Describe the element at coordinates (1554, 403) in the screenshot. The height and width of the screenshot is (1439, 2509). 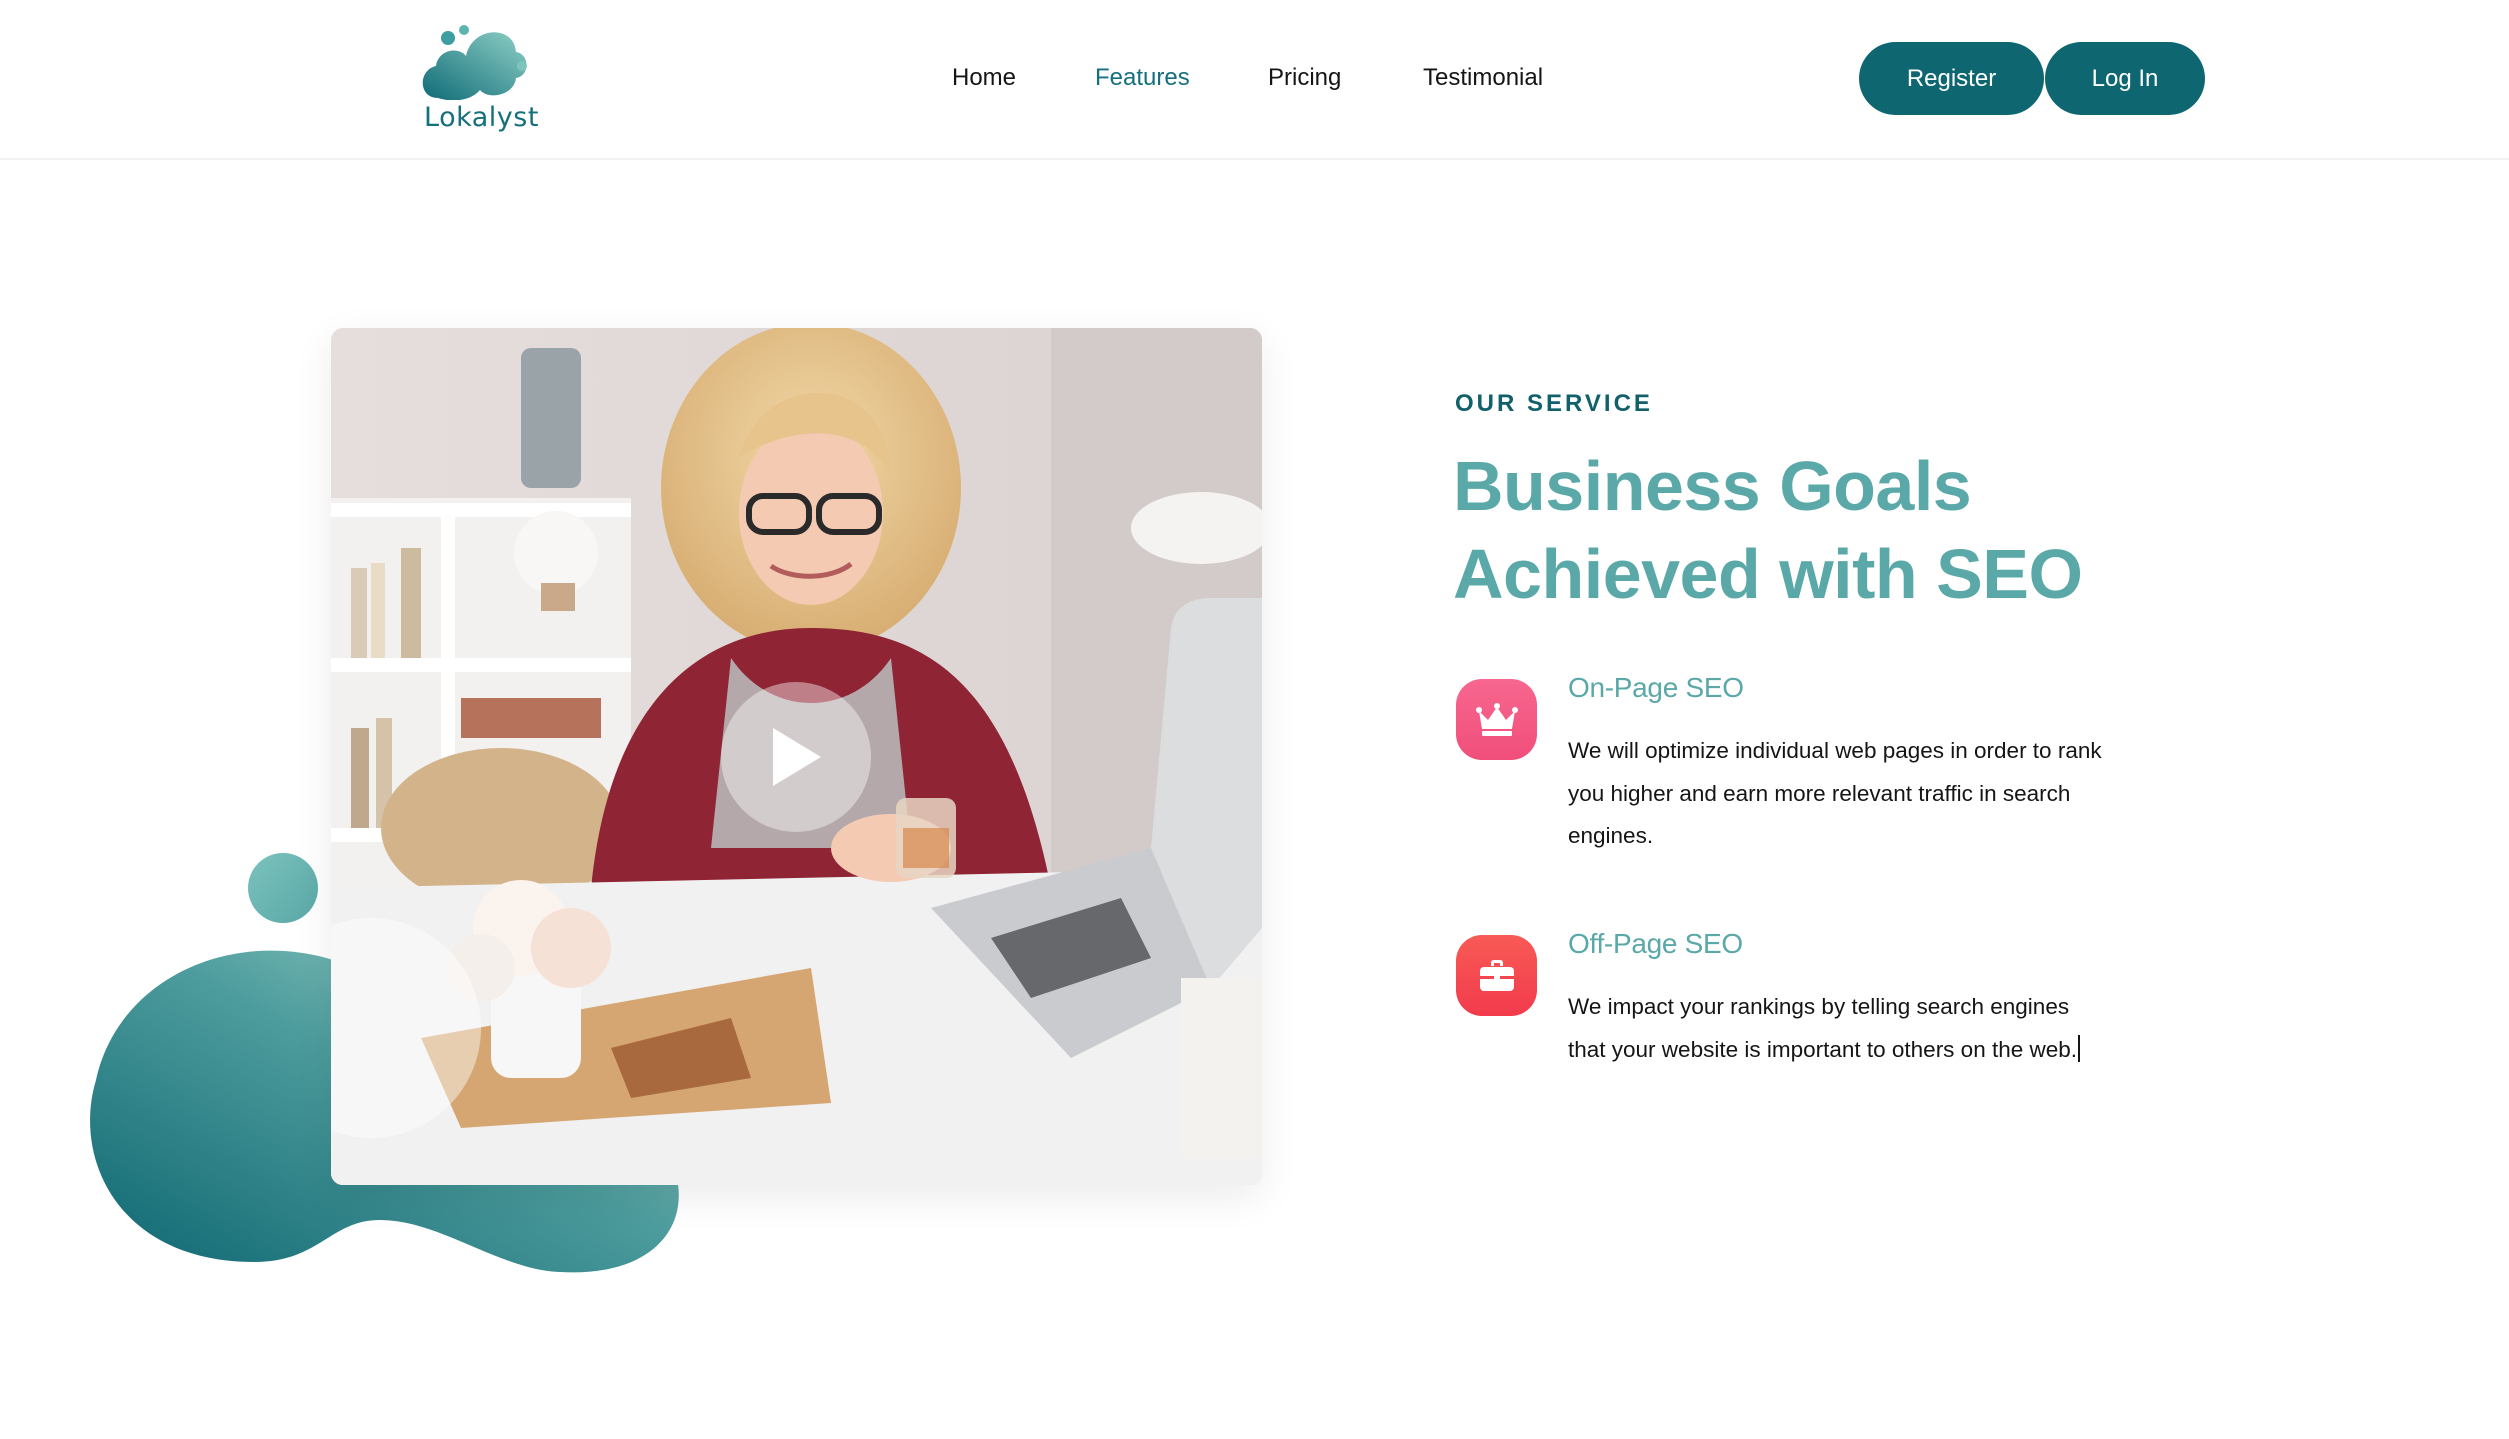
I see `section-eyebrow: OUR SERVICE` at that location.